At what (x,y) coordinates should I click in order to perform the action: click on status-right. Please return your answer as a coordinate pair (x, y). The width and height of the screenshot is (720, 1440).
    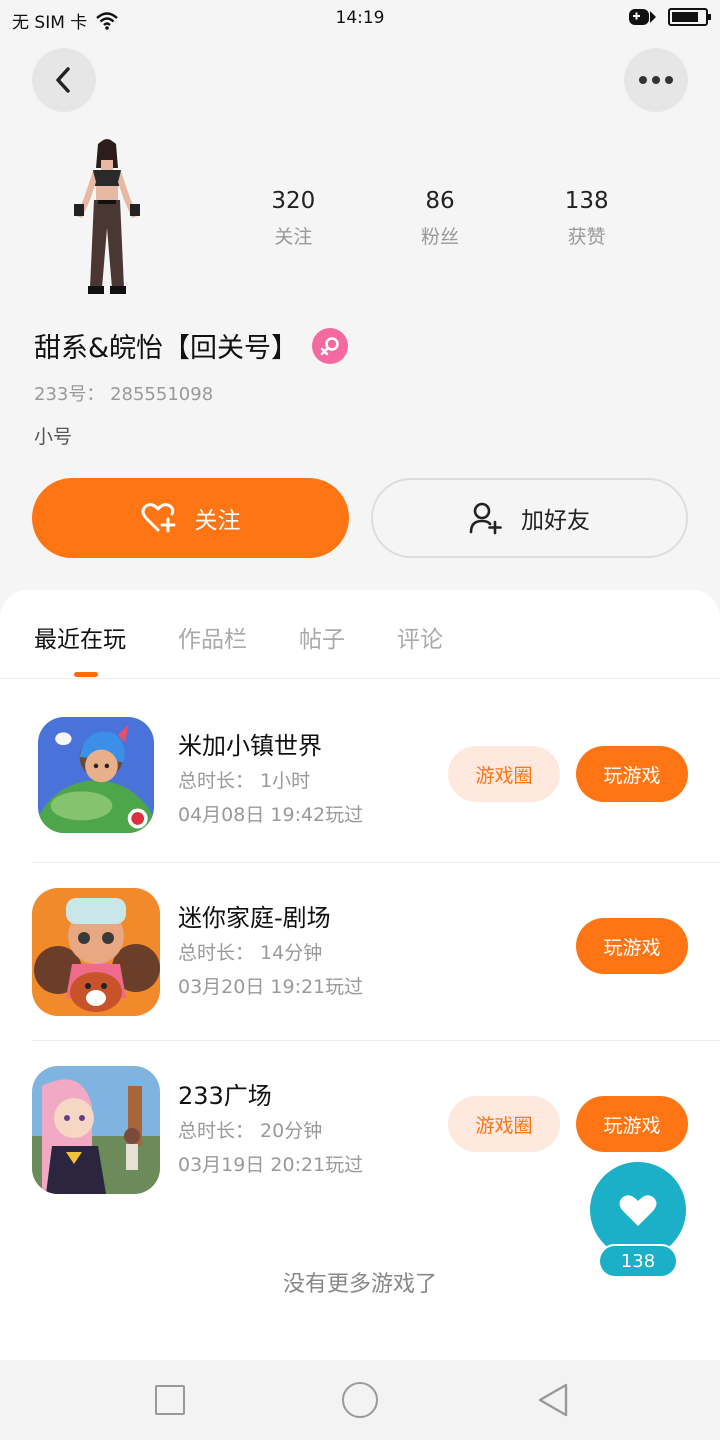
    Looking at the image, I should click on (669, 17).